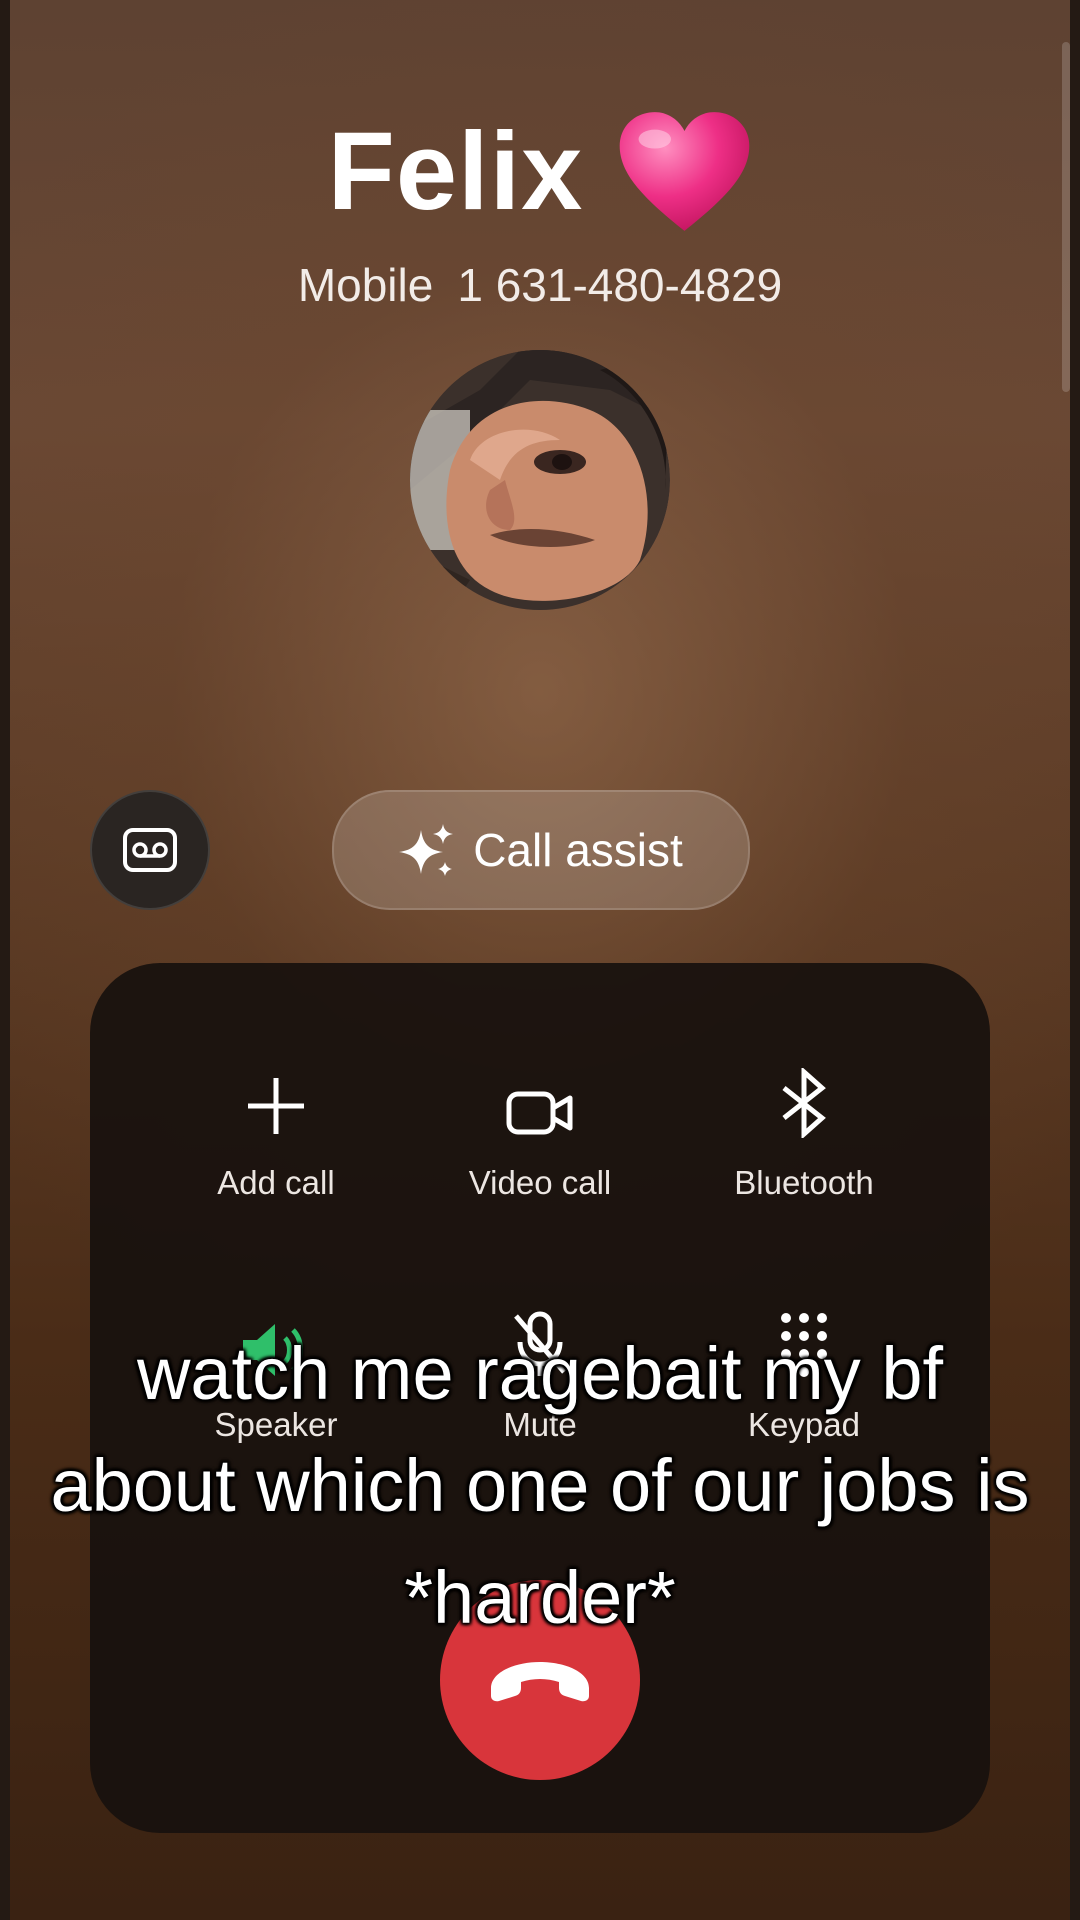 This screenshot has height=1920, width=1080. I want to click on contact-name-row: Felix, so click(540, 171).